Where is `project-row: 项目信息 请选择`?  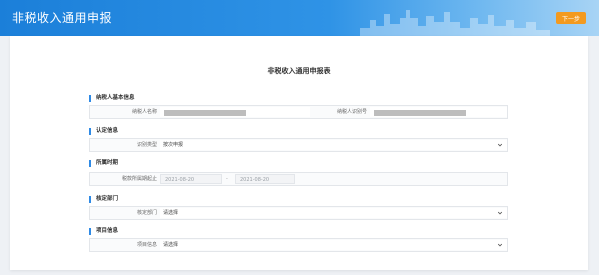 project-row: 项目信息 请选择 is located at coordinates (298, 245).